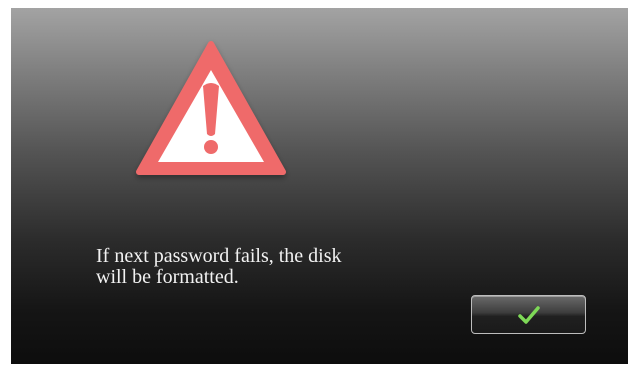 This screenshot has width=636, height=369. I want to click on warning-triangle-icon, so click(211, 113).